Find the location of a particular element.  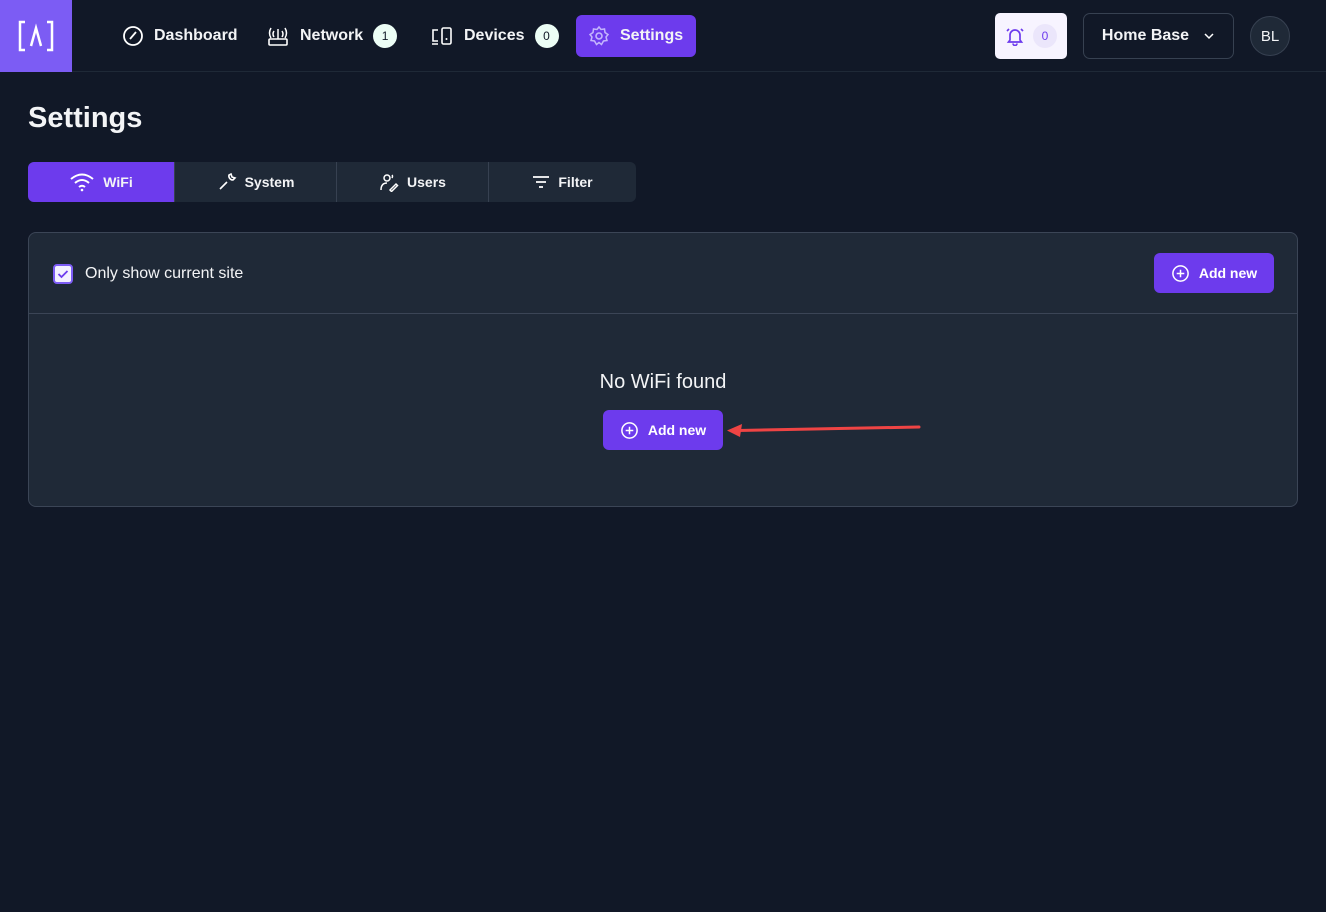

user-edit-icon is located at coordinates (389, 183).